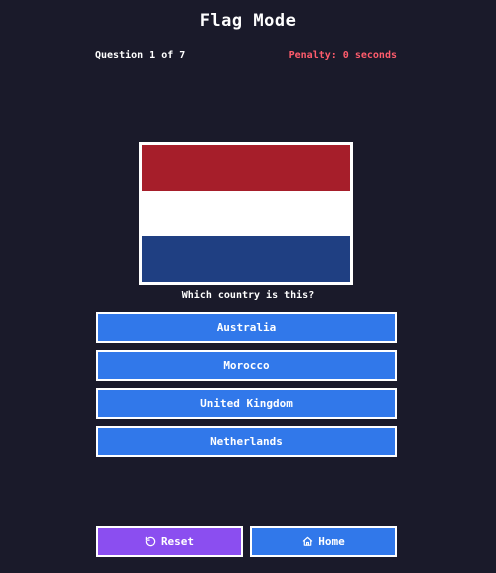 The width and height of the screenshot is (496, 573). I want to click on home-label: Home, so click(331, 541).